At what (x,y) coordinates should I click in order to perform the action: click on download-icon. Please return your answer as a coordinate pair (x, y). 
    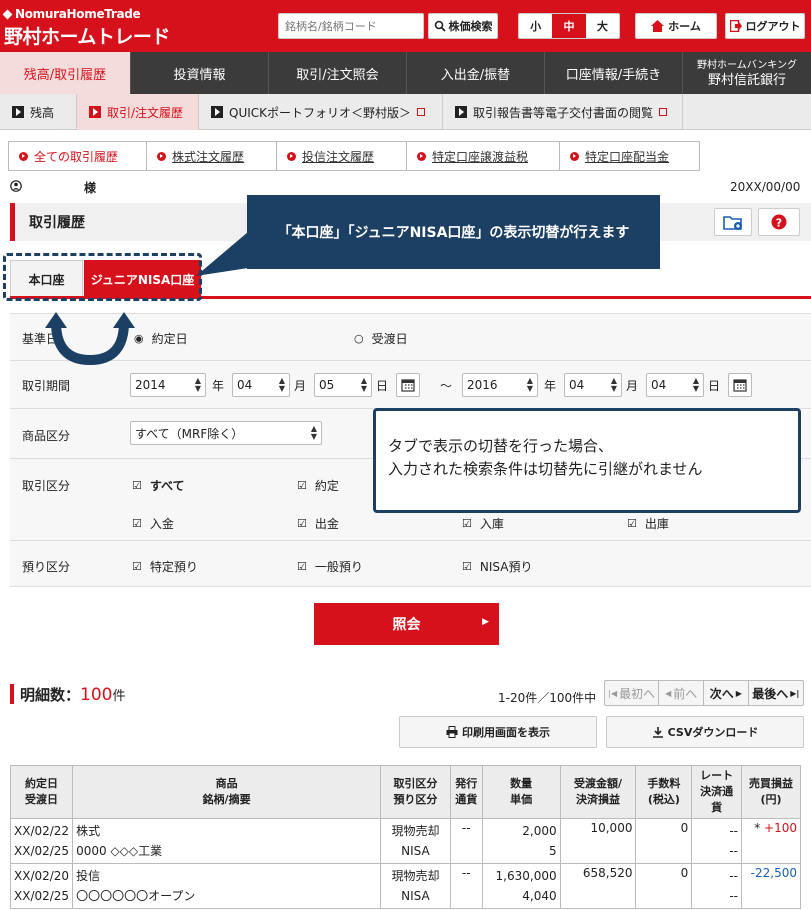
    Looking at the image, I should click on (657, 732).